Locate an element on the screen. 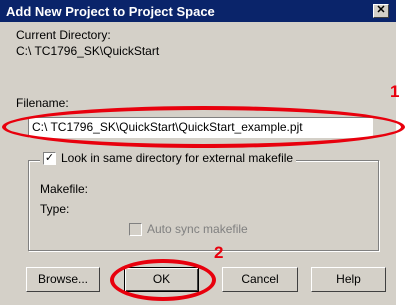  ok-highlight-ellipse is located at coordinates (163, 280).